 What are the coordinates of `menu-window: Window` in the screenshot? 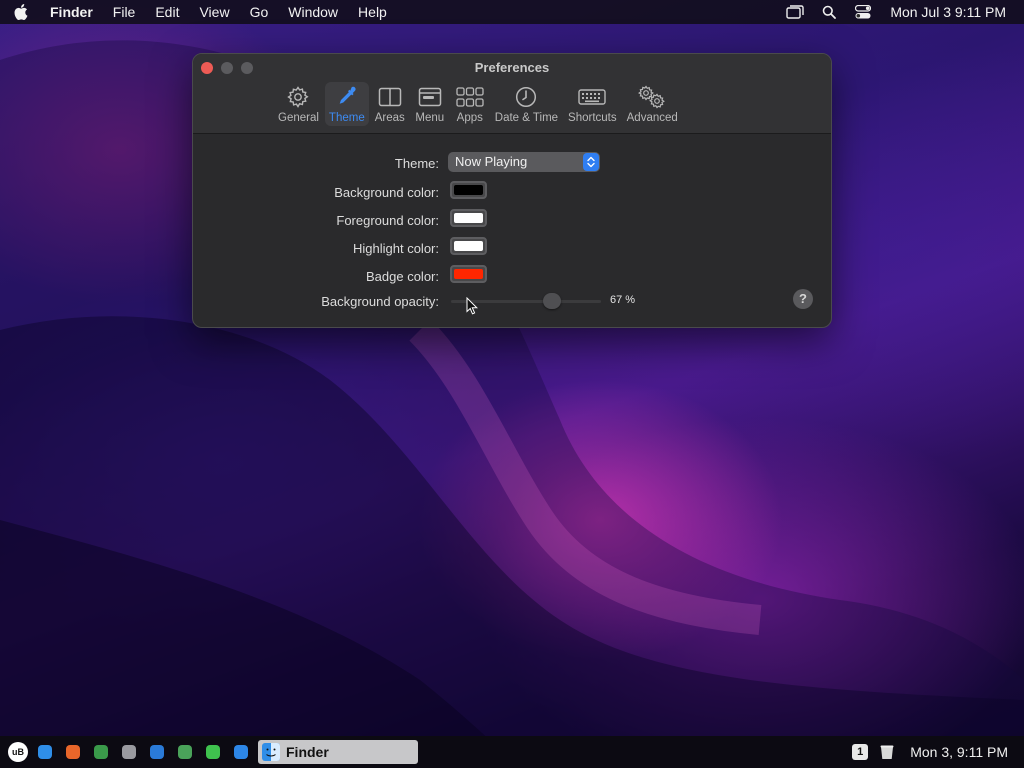 It's located at (313, 12).